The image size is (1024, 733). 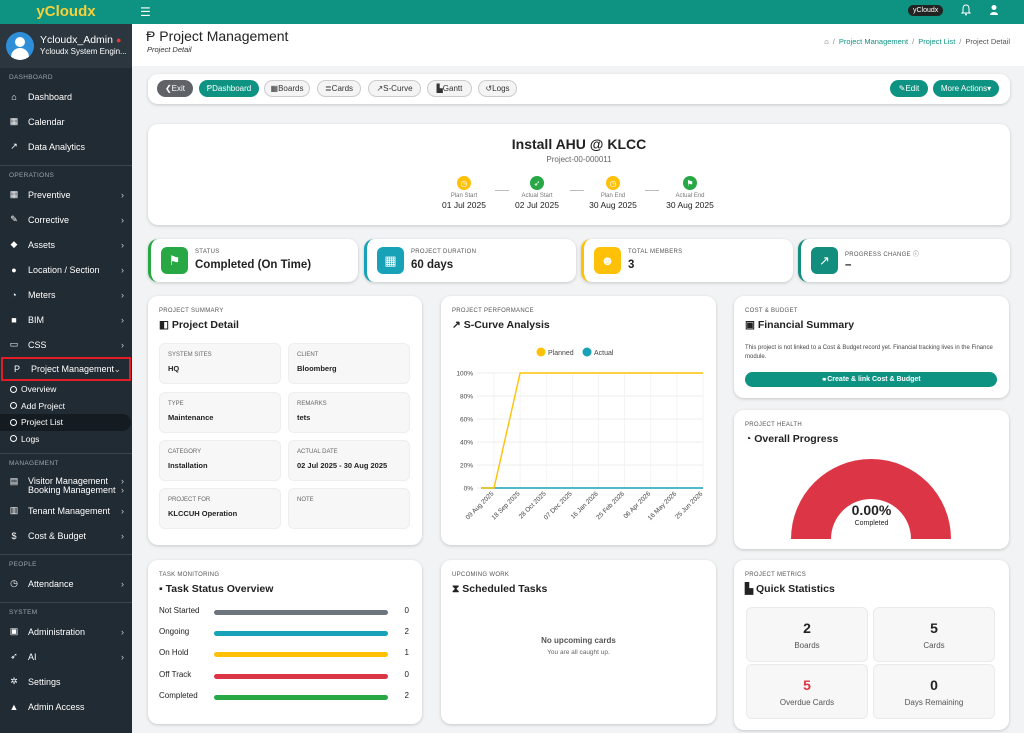 I want to click on edit-icon: ✎, so click(x=902, y=88).